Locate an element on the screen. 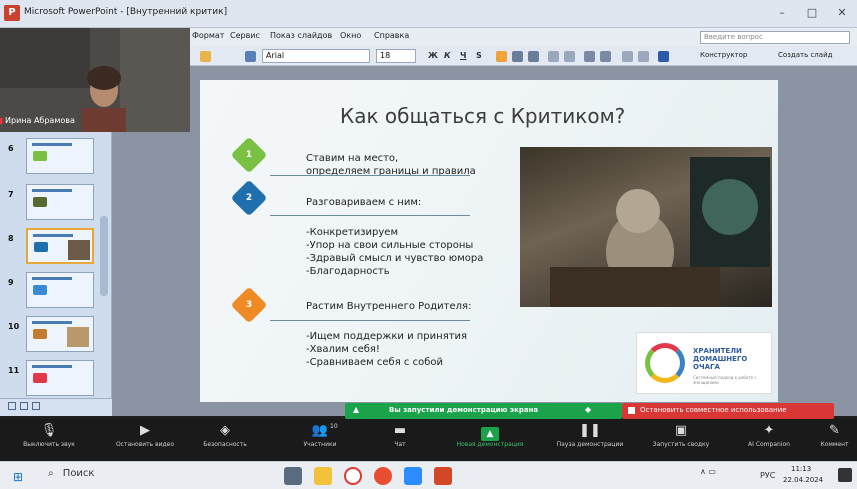 This screenshot has height=489, width=857. participants-icon: 👥 is located at coordinates (320, 430).